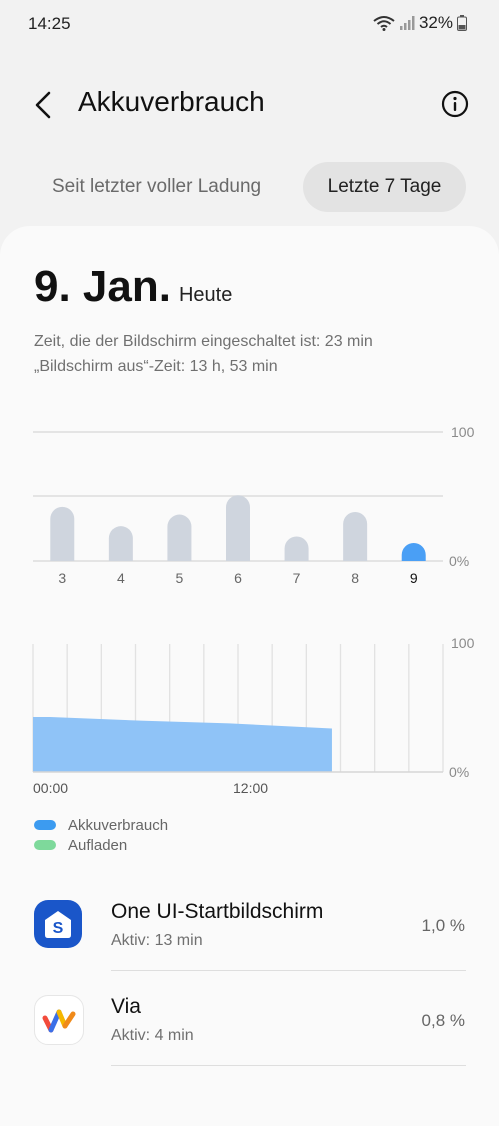 Image resolution: width=499 pixels, height=1126 pixels. What do you see at coordinates (459, 772) in the screenshot?
I see `area-y-tick-min: 0%` at bounding box center [459, 772].